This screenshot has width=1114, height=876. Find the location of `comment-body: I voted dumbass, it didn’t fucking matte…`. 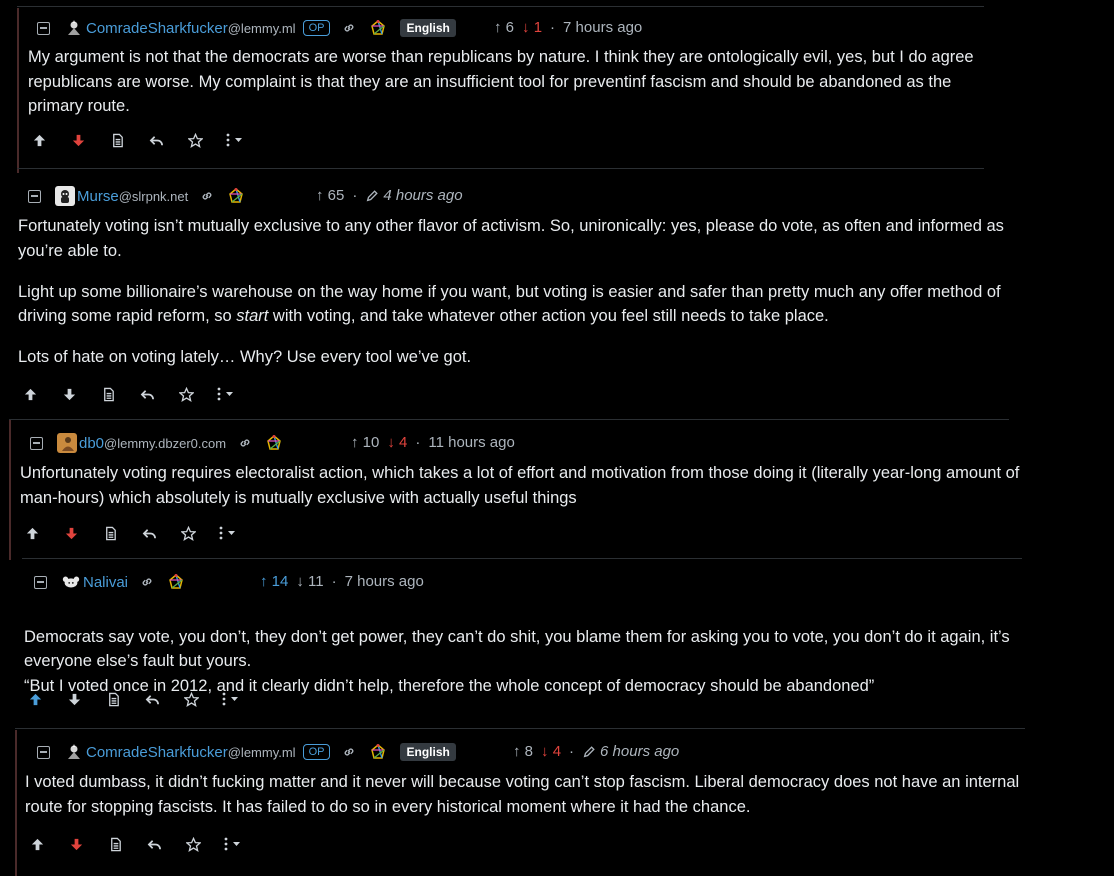

comment-body: I voted dumbass, it didn’t fucking matte… is located at coordinates (525, 794).